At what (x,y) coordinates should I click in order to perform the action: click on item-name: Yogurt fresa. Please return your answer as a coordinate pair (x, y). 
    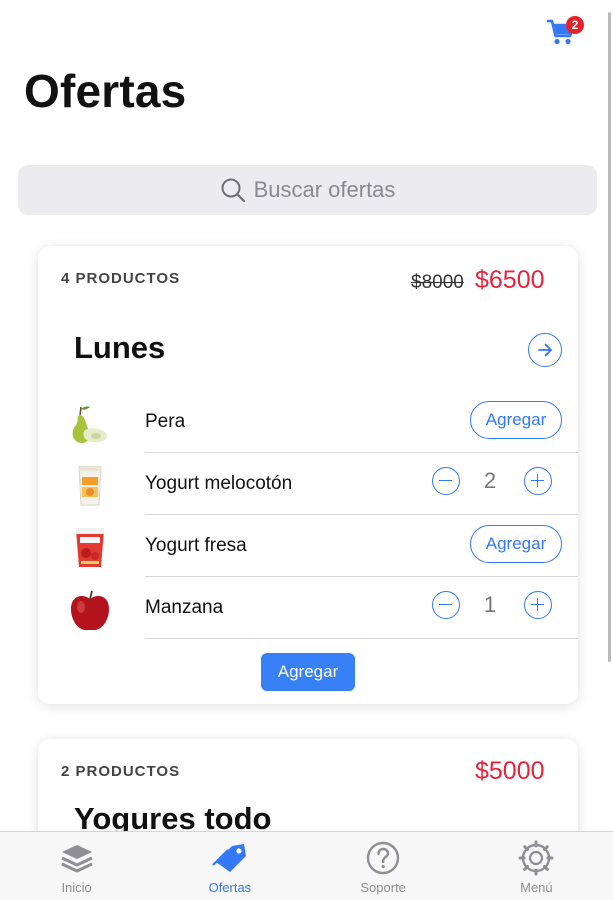
    Looking at the image, I should click on (196, 545).